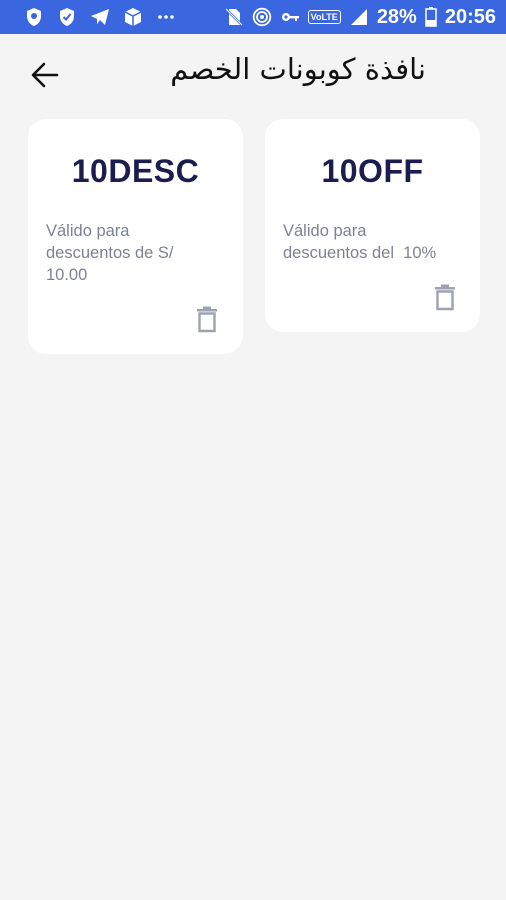 The height and width of the screenshot is (900, 506). What do you see at coordinates (135, 171) in the screenshot?
I see `coupon-code: 10DESC` at bounding box center [135, 171].